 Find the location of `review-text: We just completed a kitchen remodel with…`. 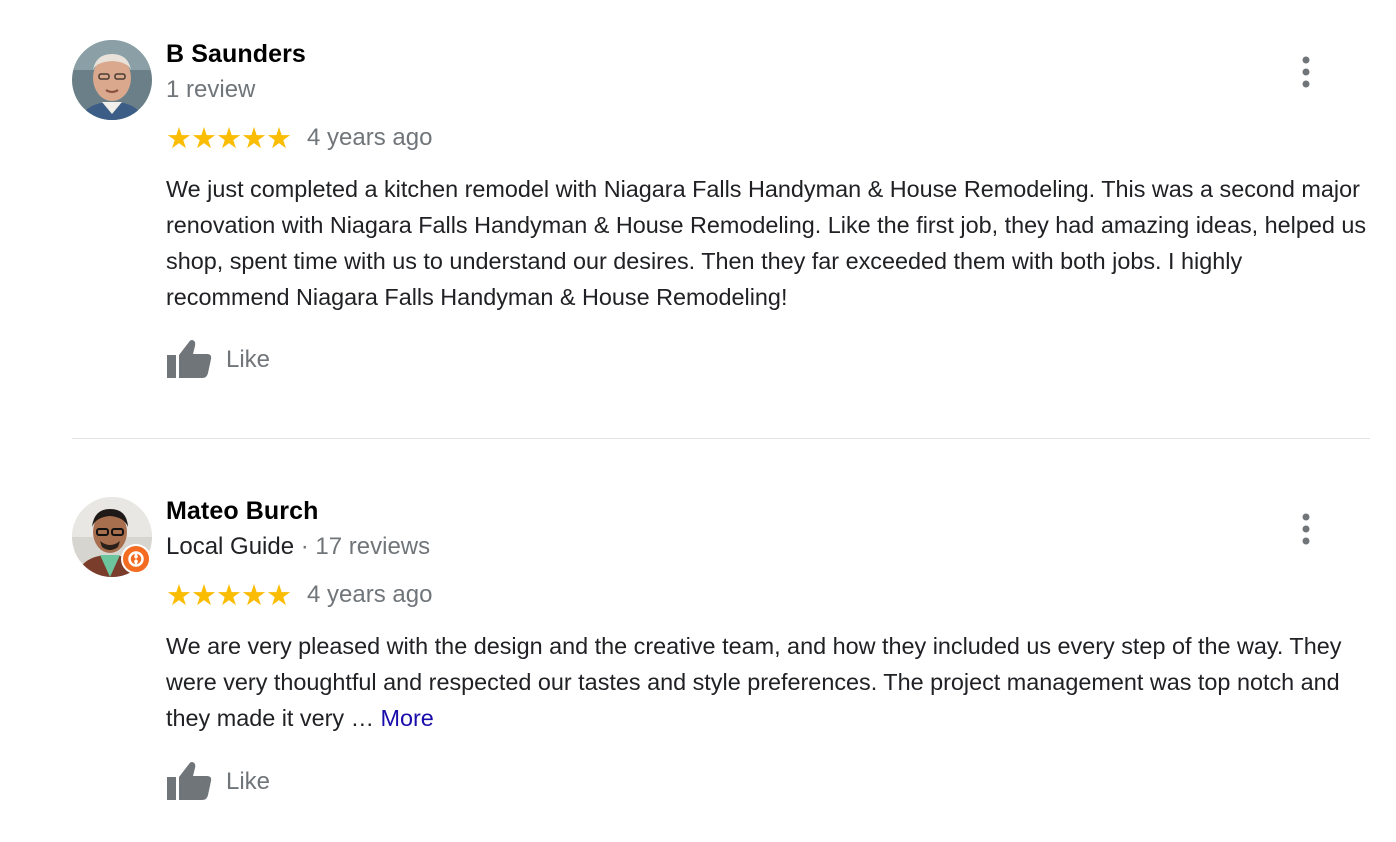

review-text: We just completed a kitchen remodel with… is located at coordinates (766, 243).